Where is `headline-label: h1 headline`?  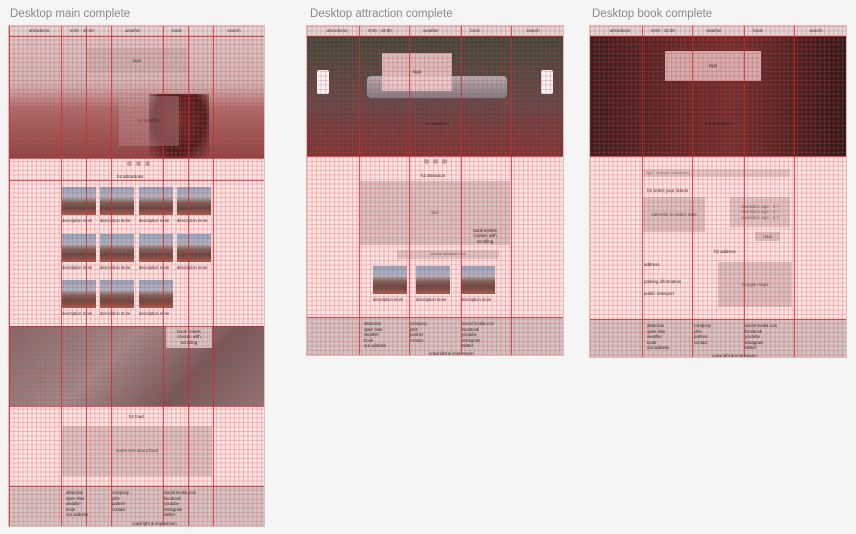 headline-label: h1 headline is located at coordinates (149, 121).